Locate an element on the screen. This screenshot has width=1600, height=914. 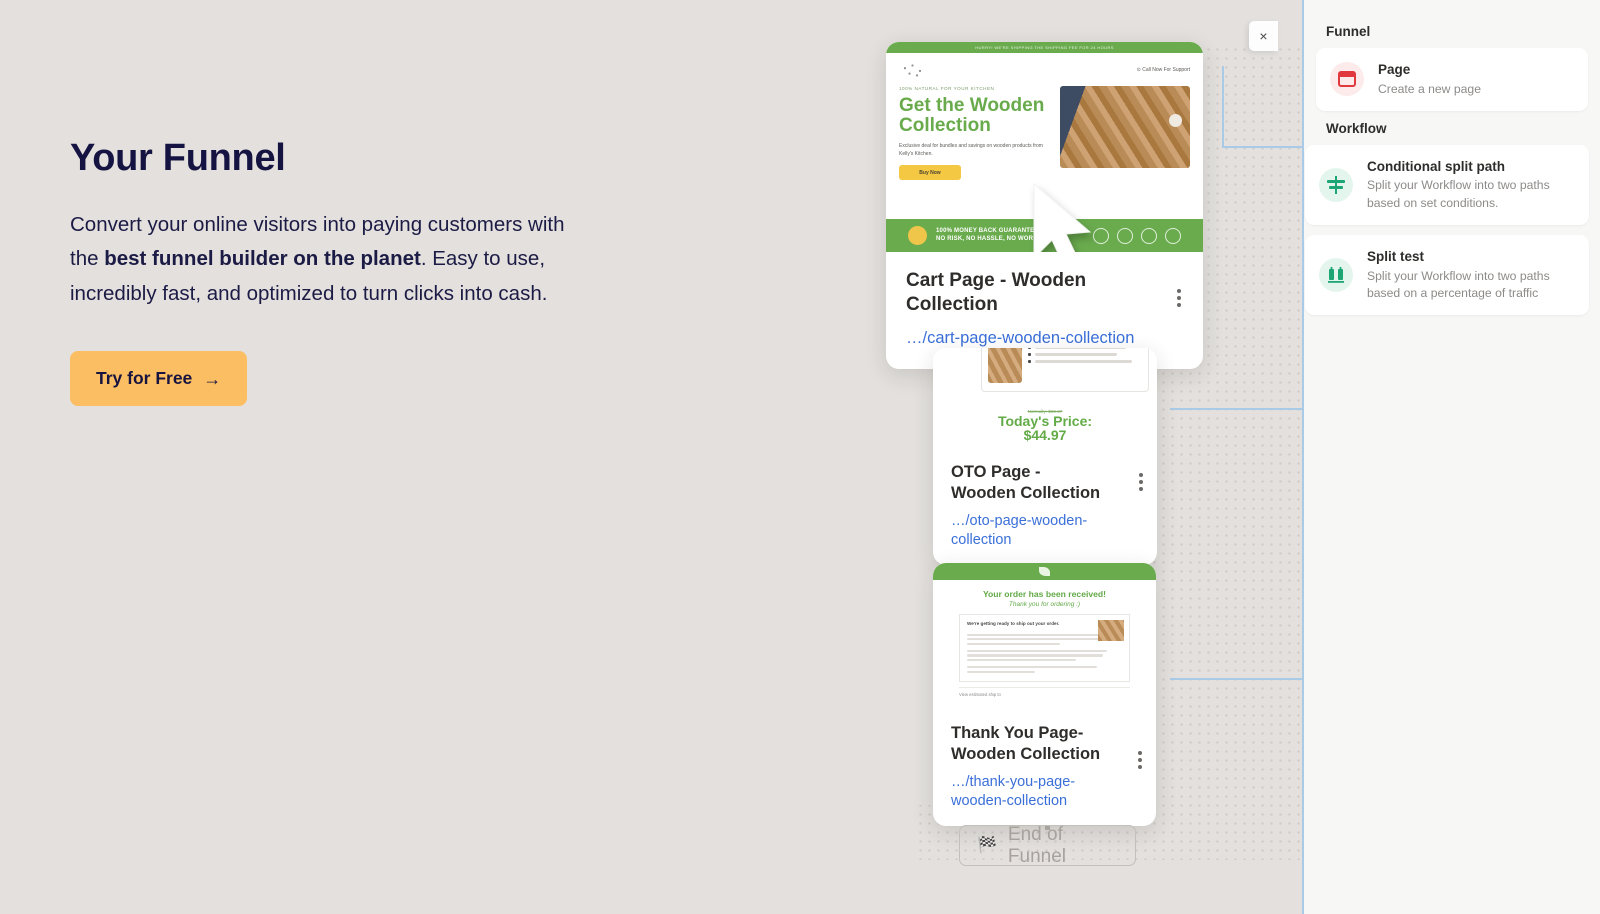
page-title: Your Funnel is located at coordinates (178, 158).